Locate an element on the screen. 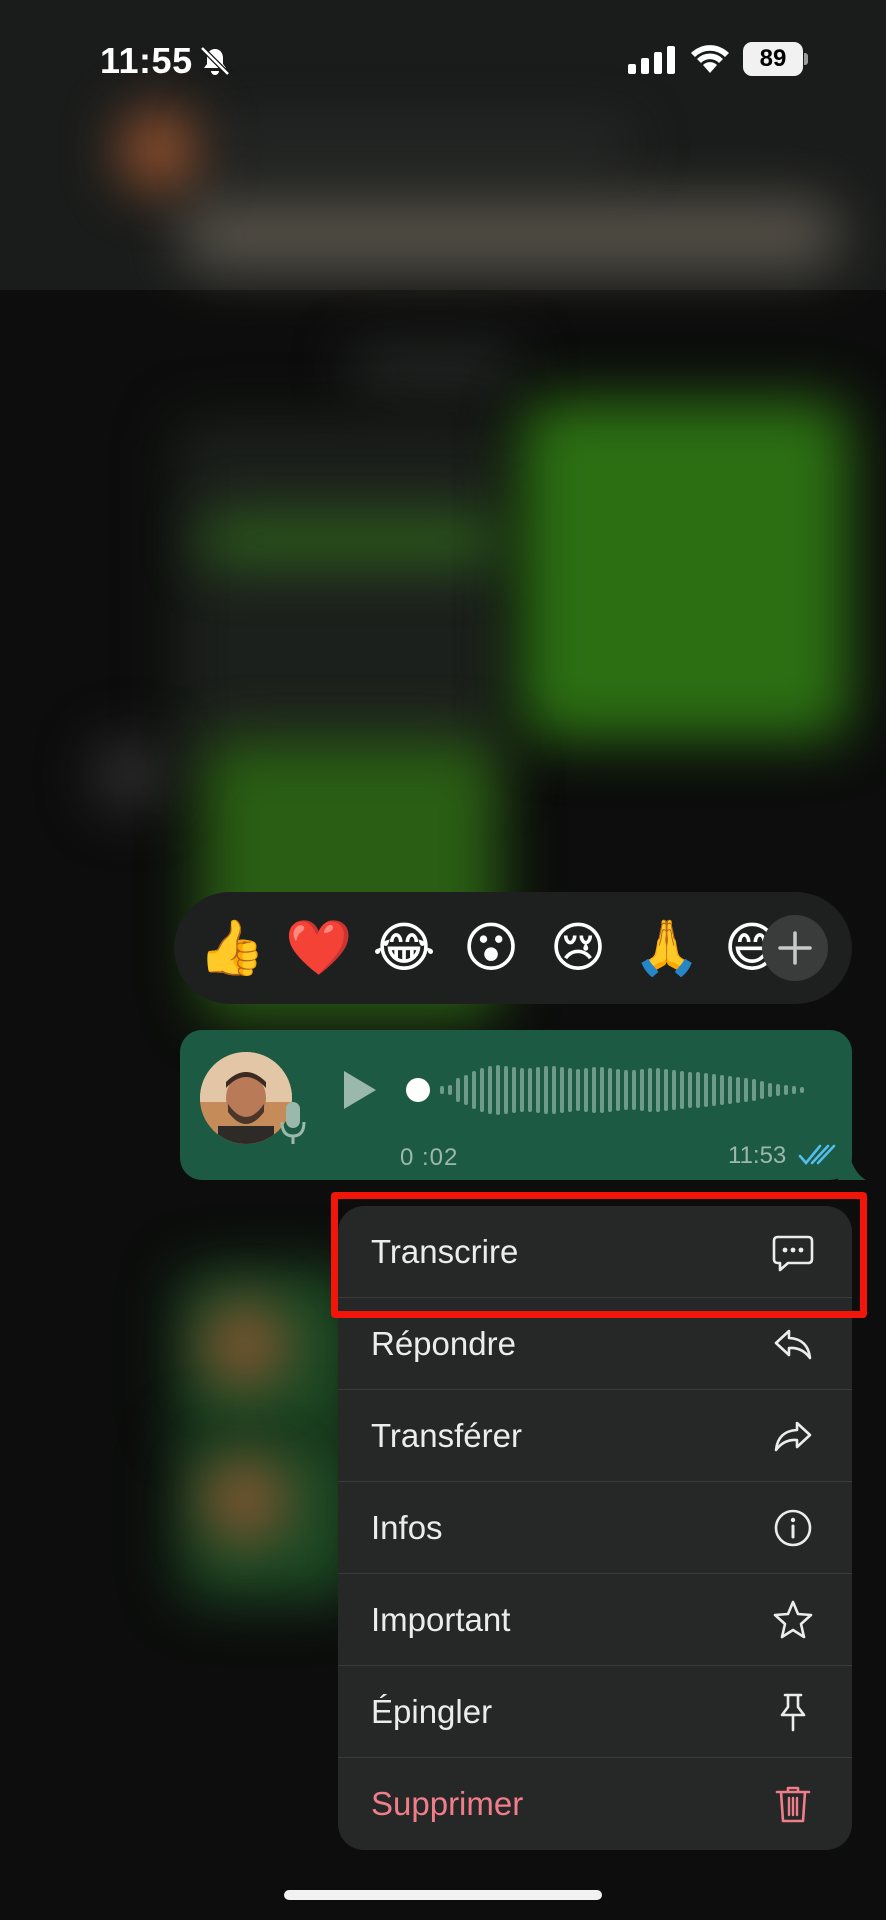 The height and width of the screenshot is (1920, 886). trash-icon is located at coordinates (793, 1804).